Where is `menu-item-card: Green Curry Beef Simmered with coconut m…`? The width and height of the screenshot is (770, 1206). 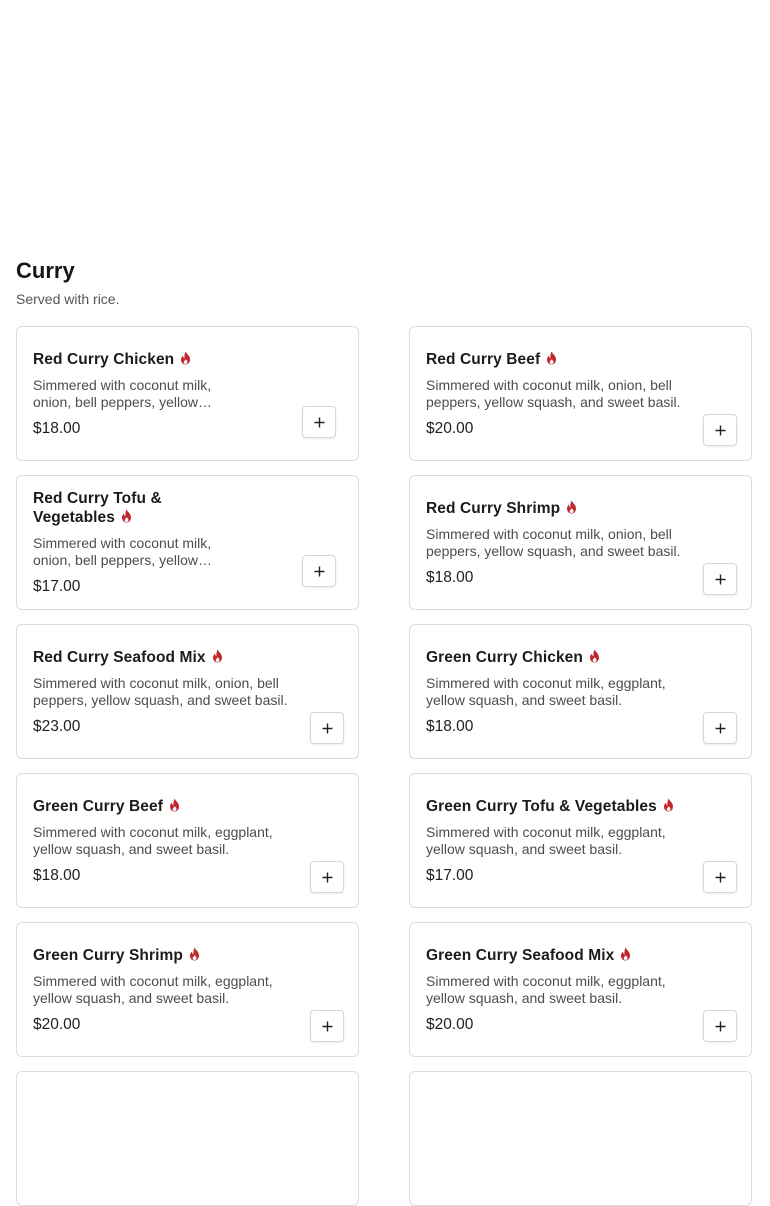
menu-item-card: Green Curry Beef Simmered with coconut m… is located at coordinates (187, 840).